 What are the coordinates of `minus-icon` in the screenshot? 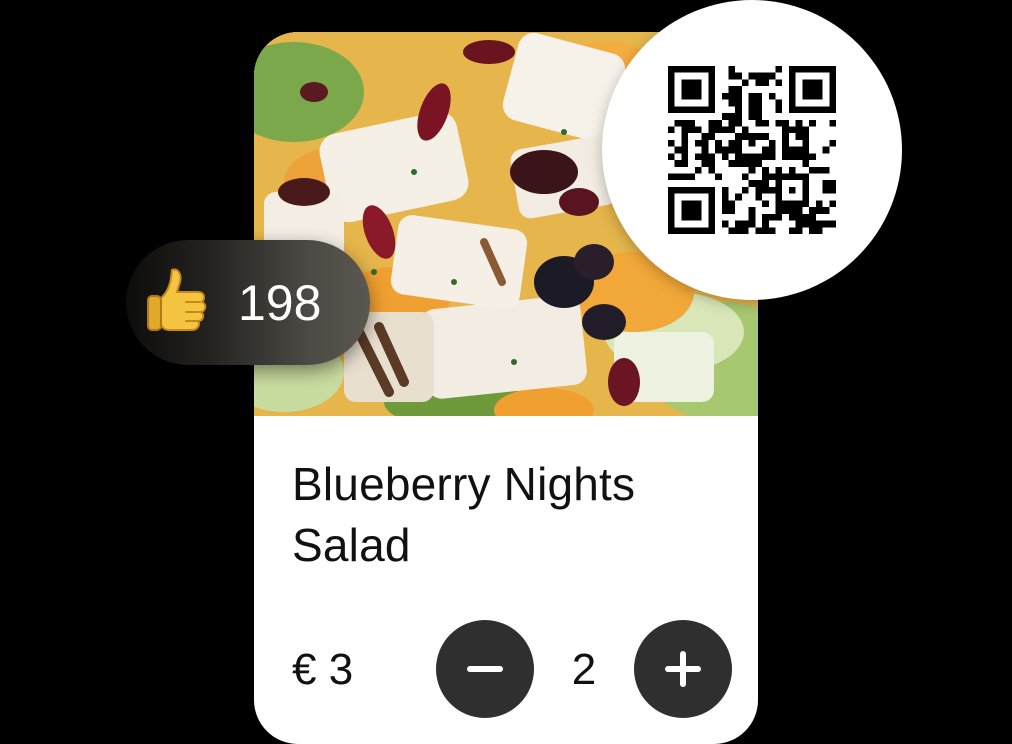 It's located at (485, 669).